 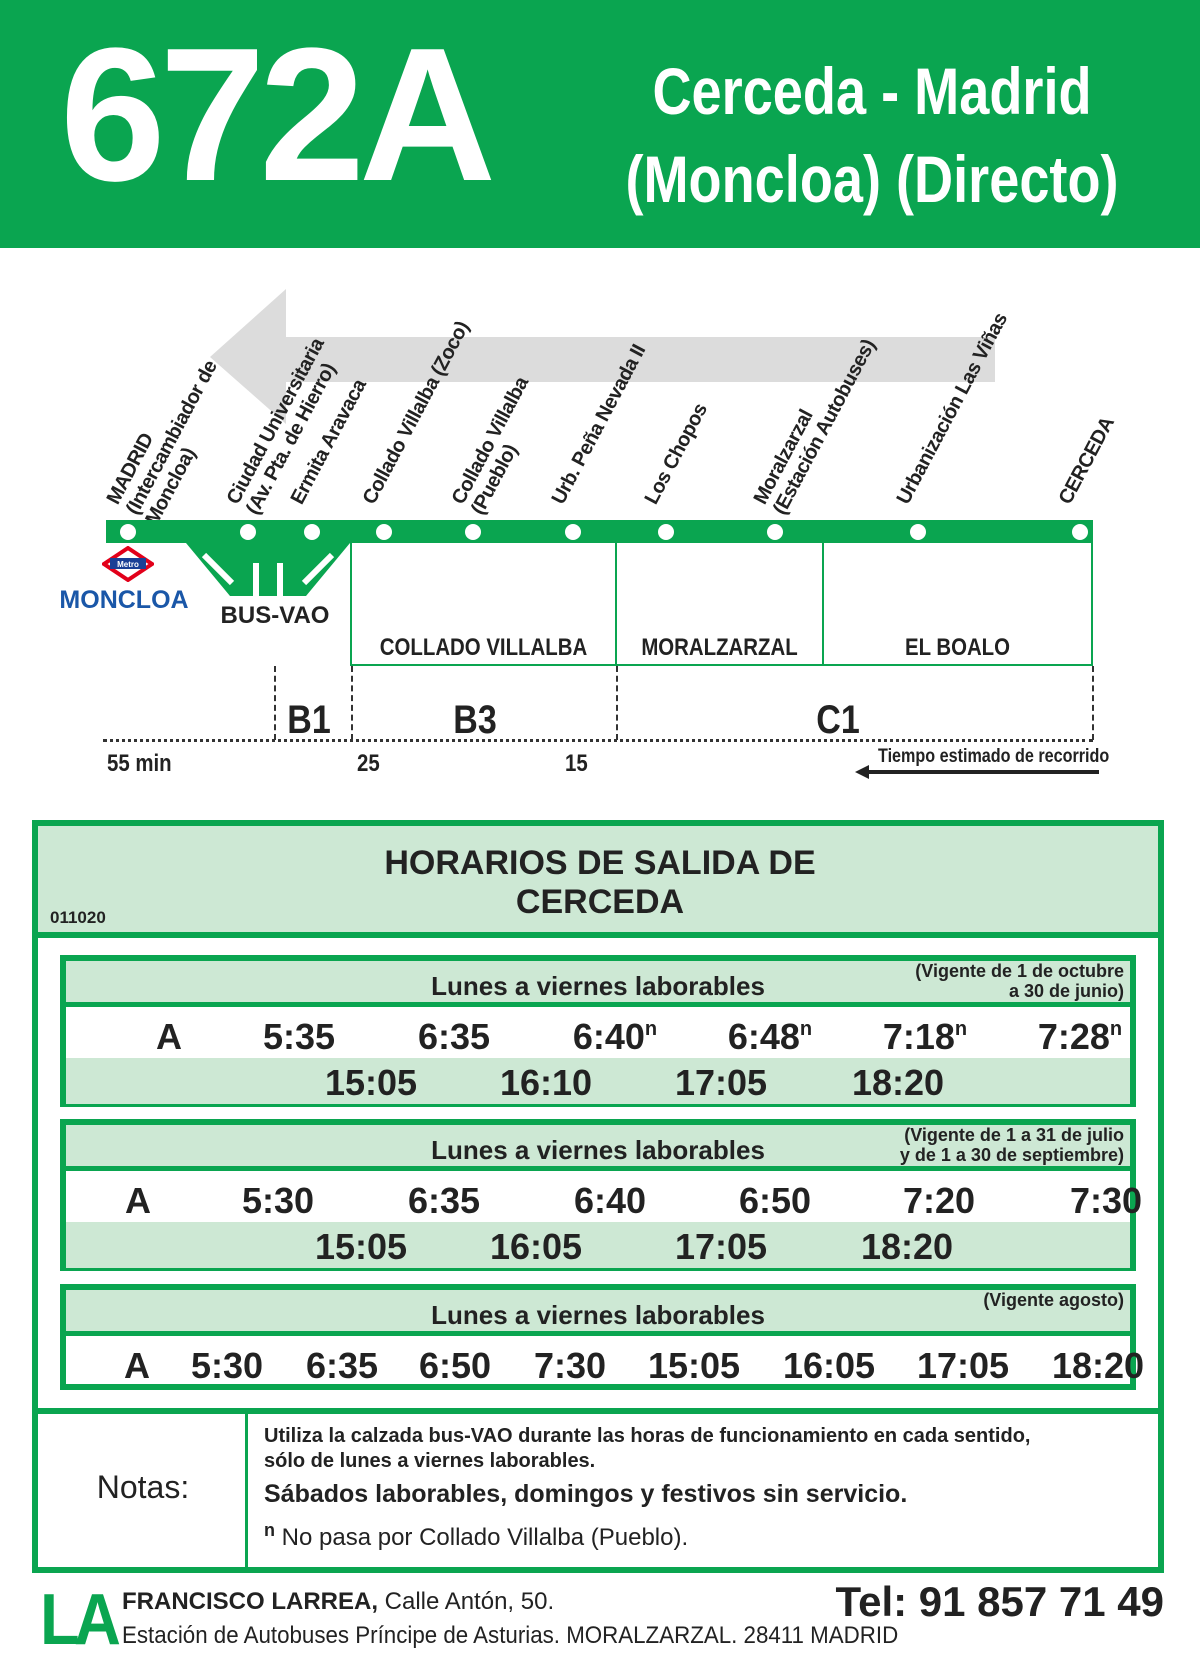 What do you see at coordinates (610, 1200) in the screenshot?
I see `departure-time: 6:40` at bounding box center [610, 1200].